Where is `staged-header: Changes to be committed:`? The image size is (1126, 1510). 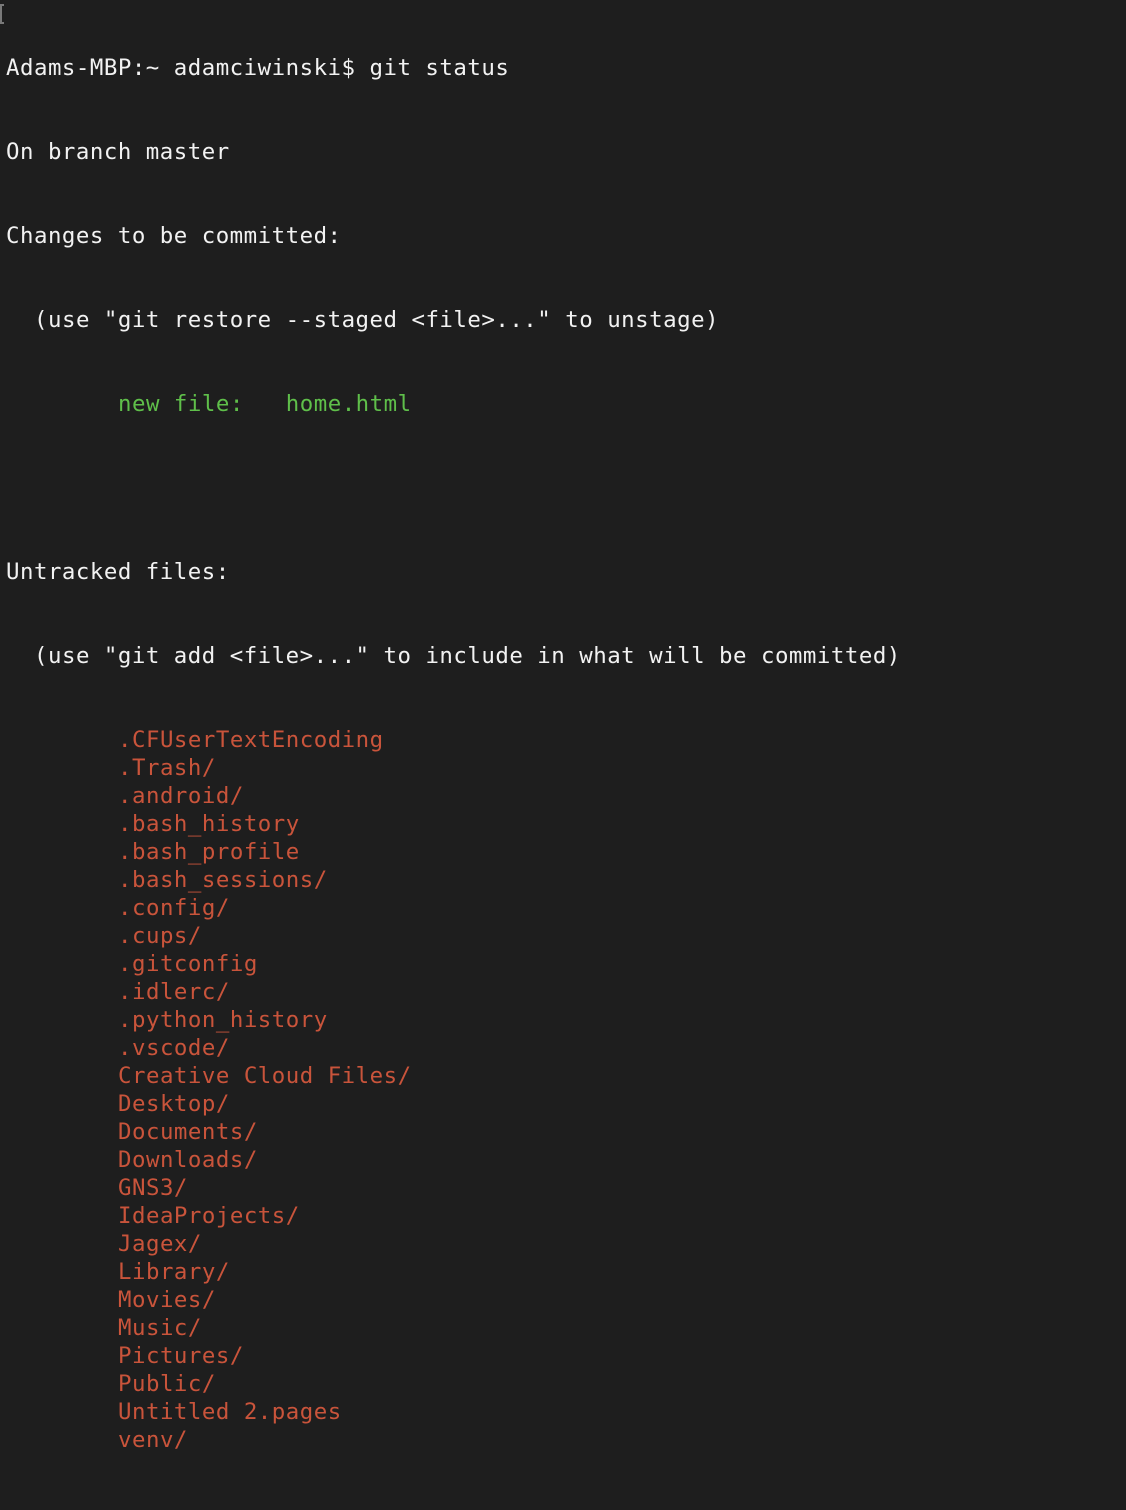
staged-header: Changes to be committed: is located at coordinates (174, 236).